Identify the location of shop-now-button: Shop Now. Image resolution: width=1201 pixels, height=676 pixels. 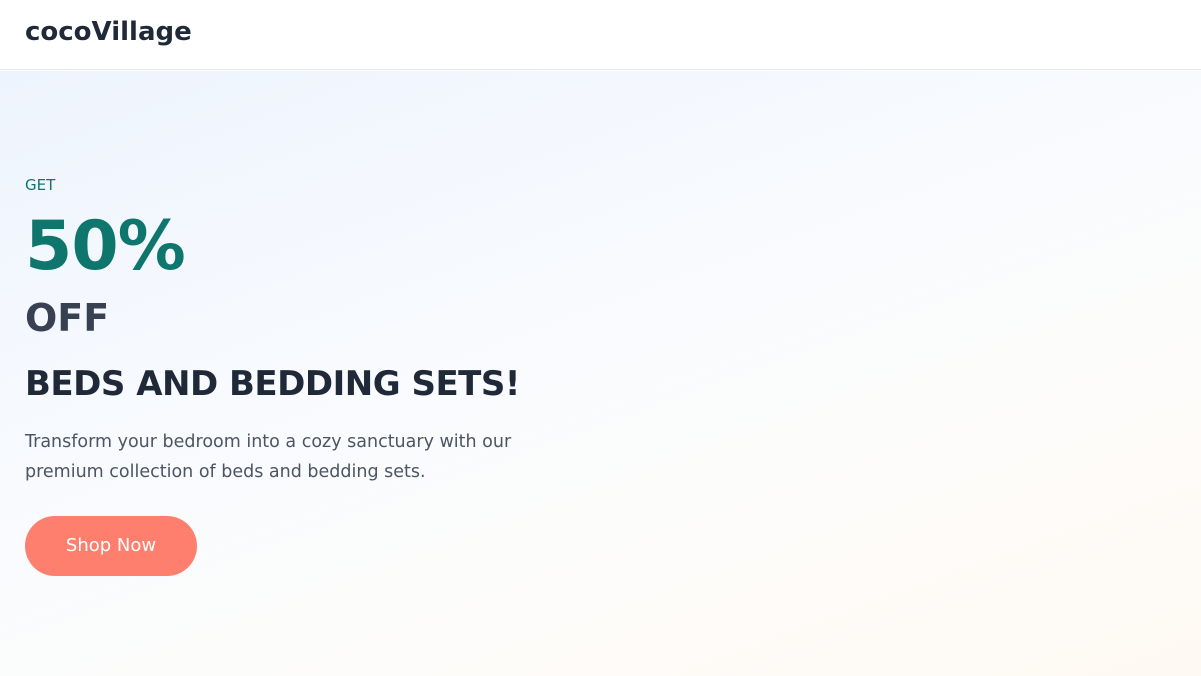
(111, 546).